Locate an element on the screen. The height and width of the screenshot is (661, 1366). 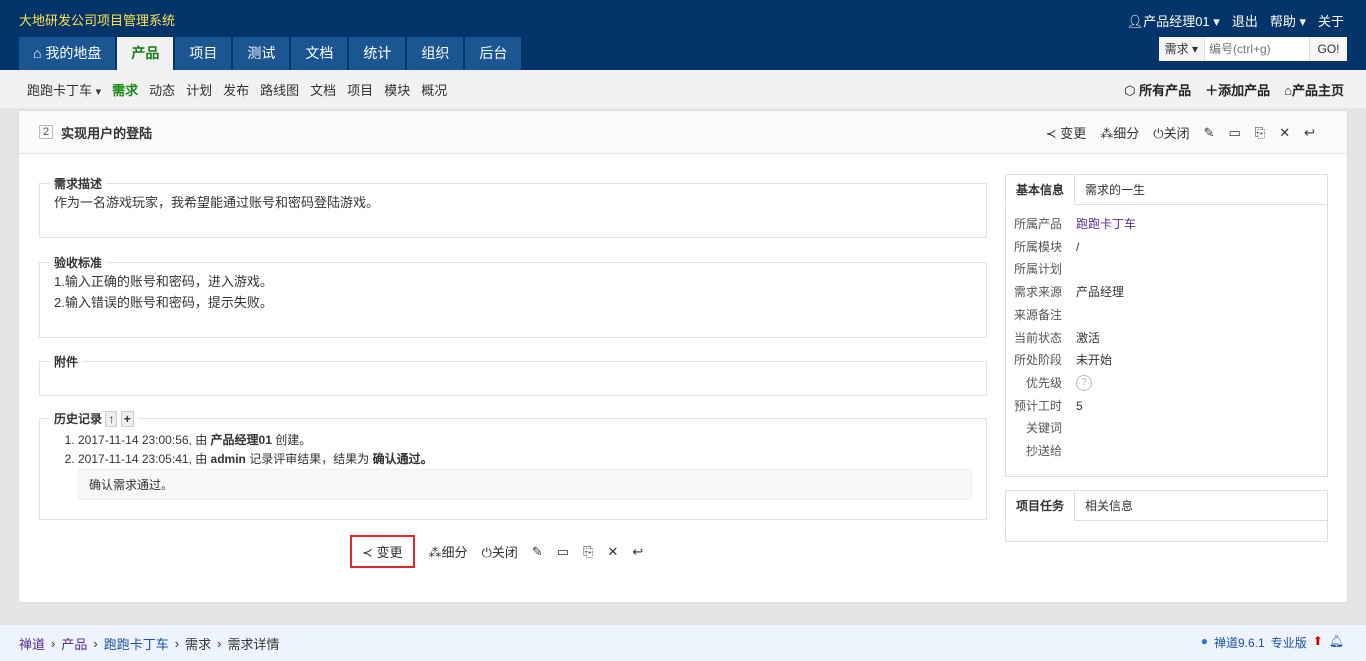
info-key: 所处阶段 is located at coordinates (1037, 360).